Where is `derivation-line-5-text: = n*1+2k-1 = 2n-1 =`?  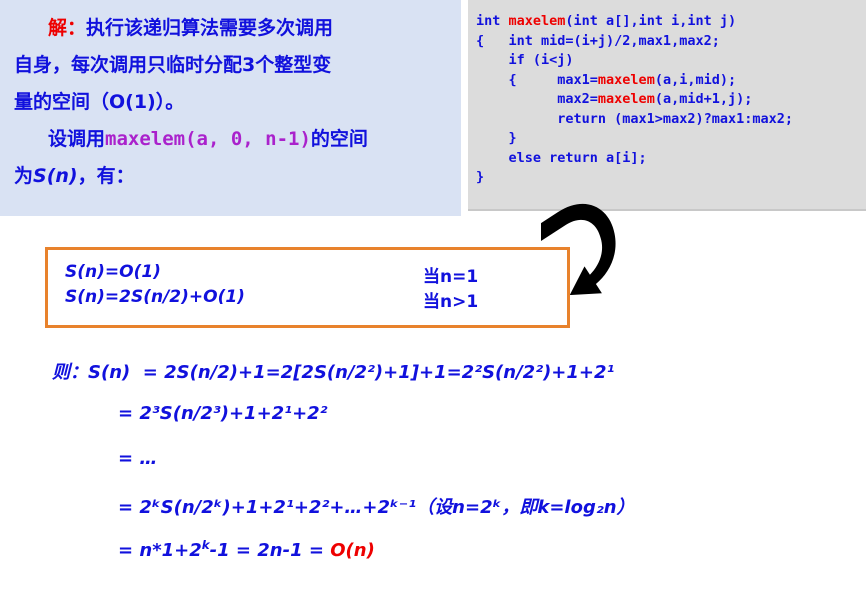 derivation-line-5-text: = n*1+2k-1 = 2n-1 = is located at coordinates (224, 549).